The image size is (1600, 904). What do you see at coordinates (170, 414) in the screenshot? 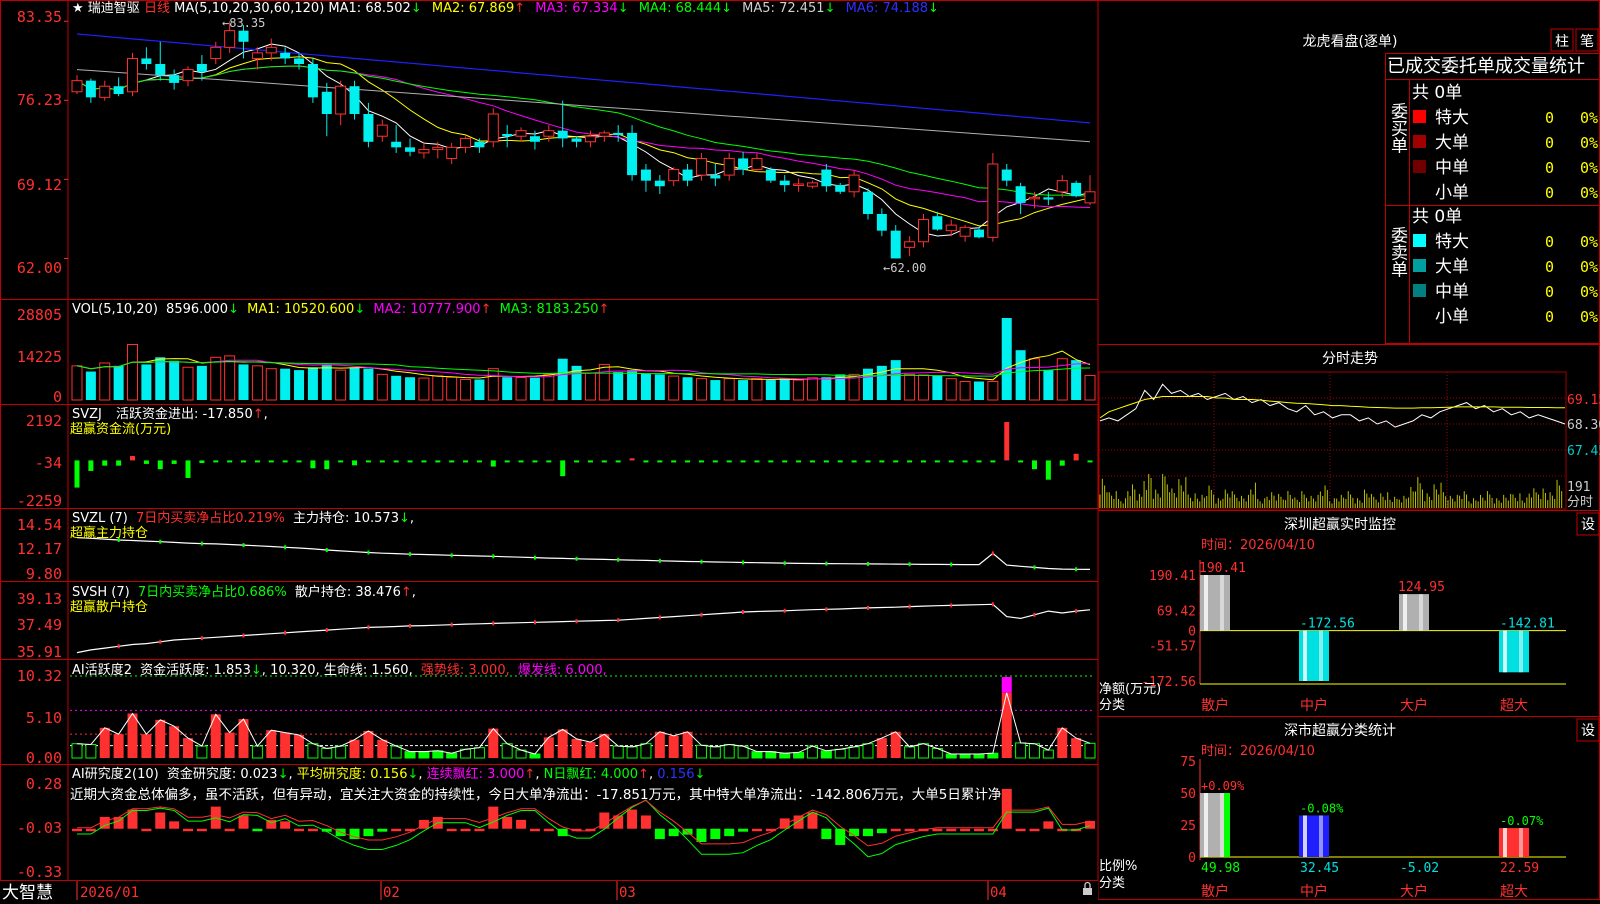
I see `svzj-header: SVZJ 活跃资金进出: -17.850↑,` at bounding box center [170, 414].